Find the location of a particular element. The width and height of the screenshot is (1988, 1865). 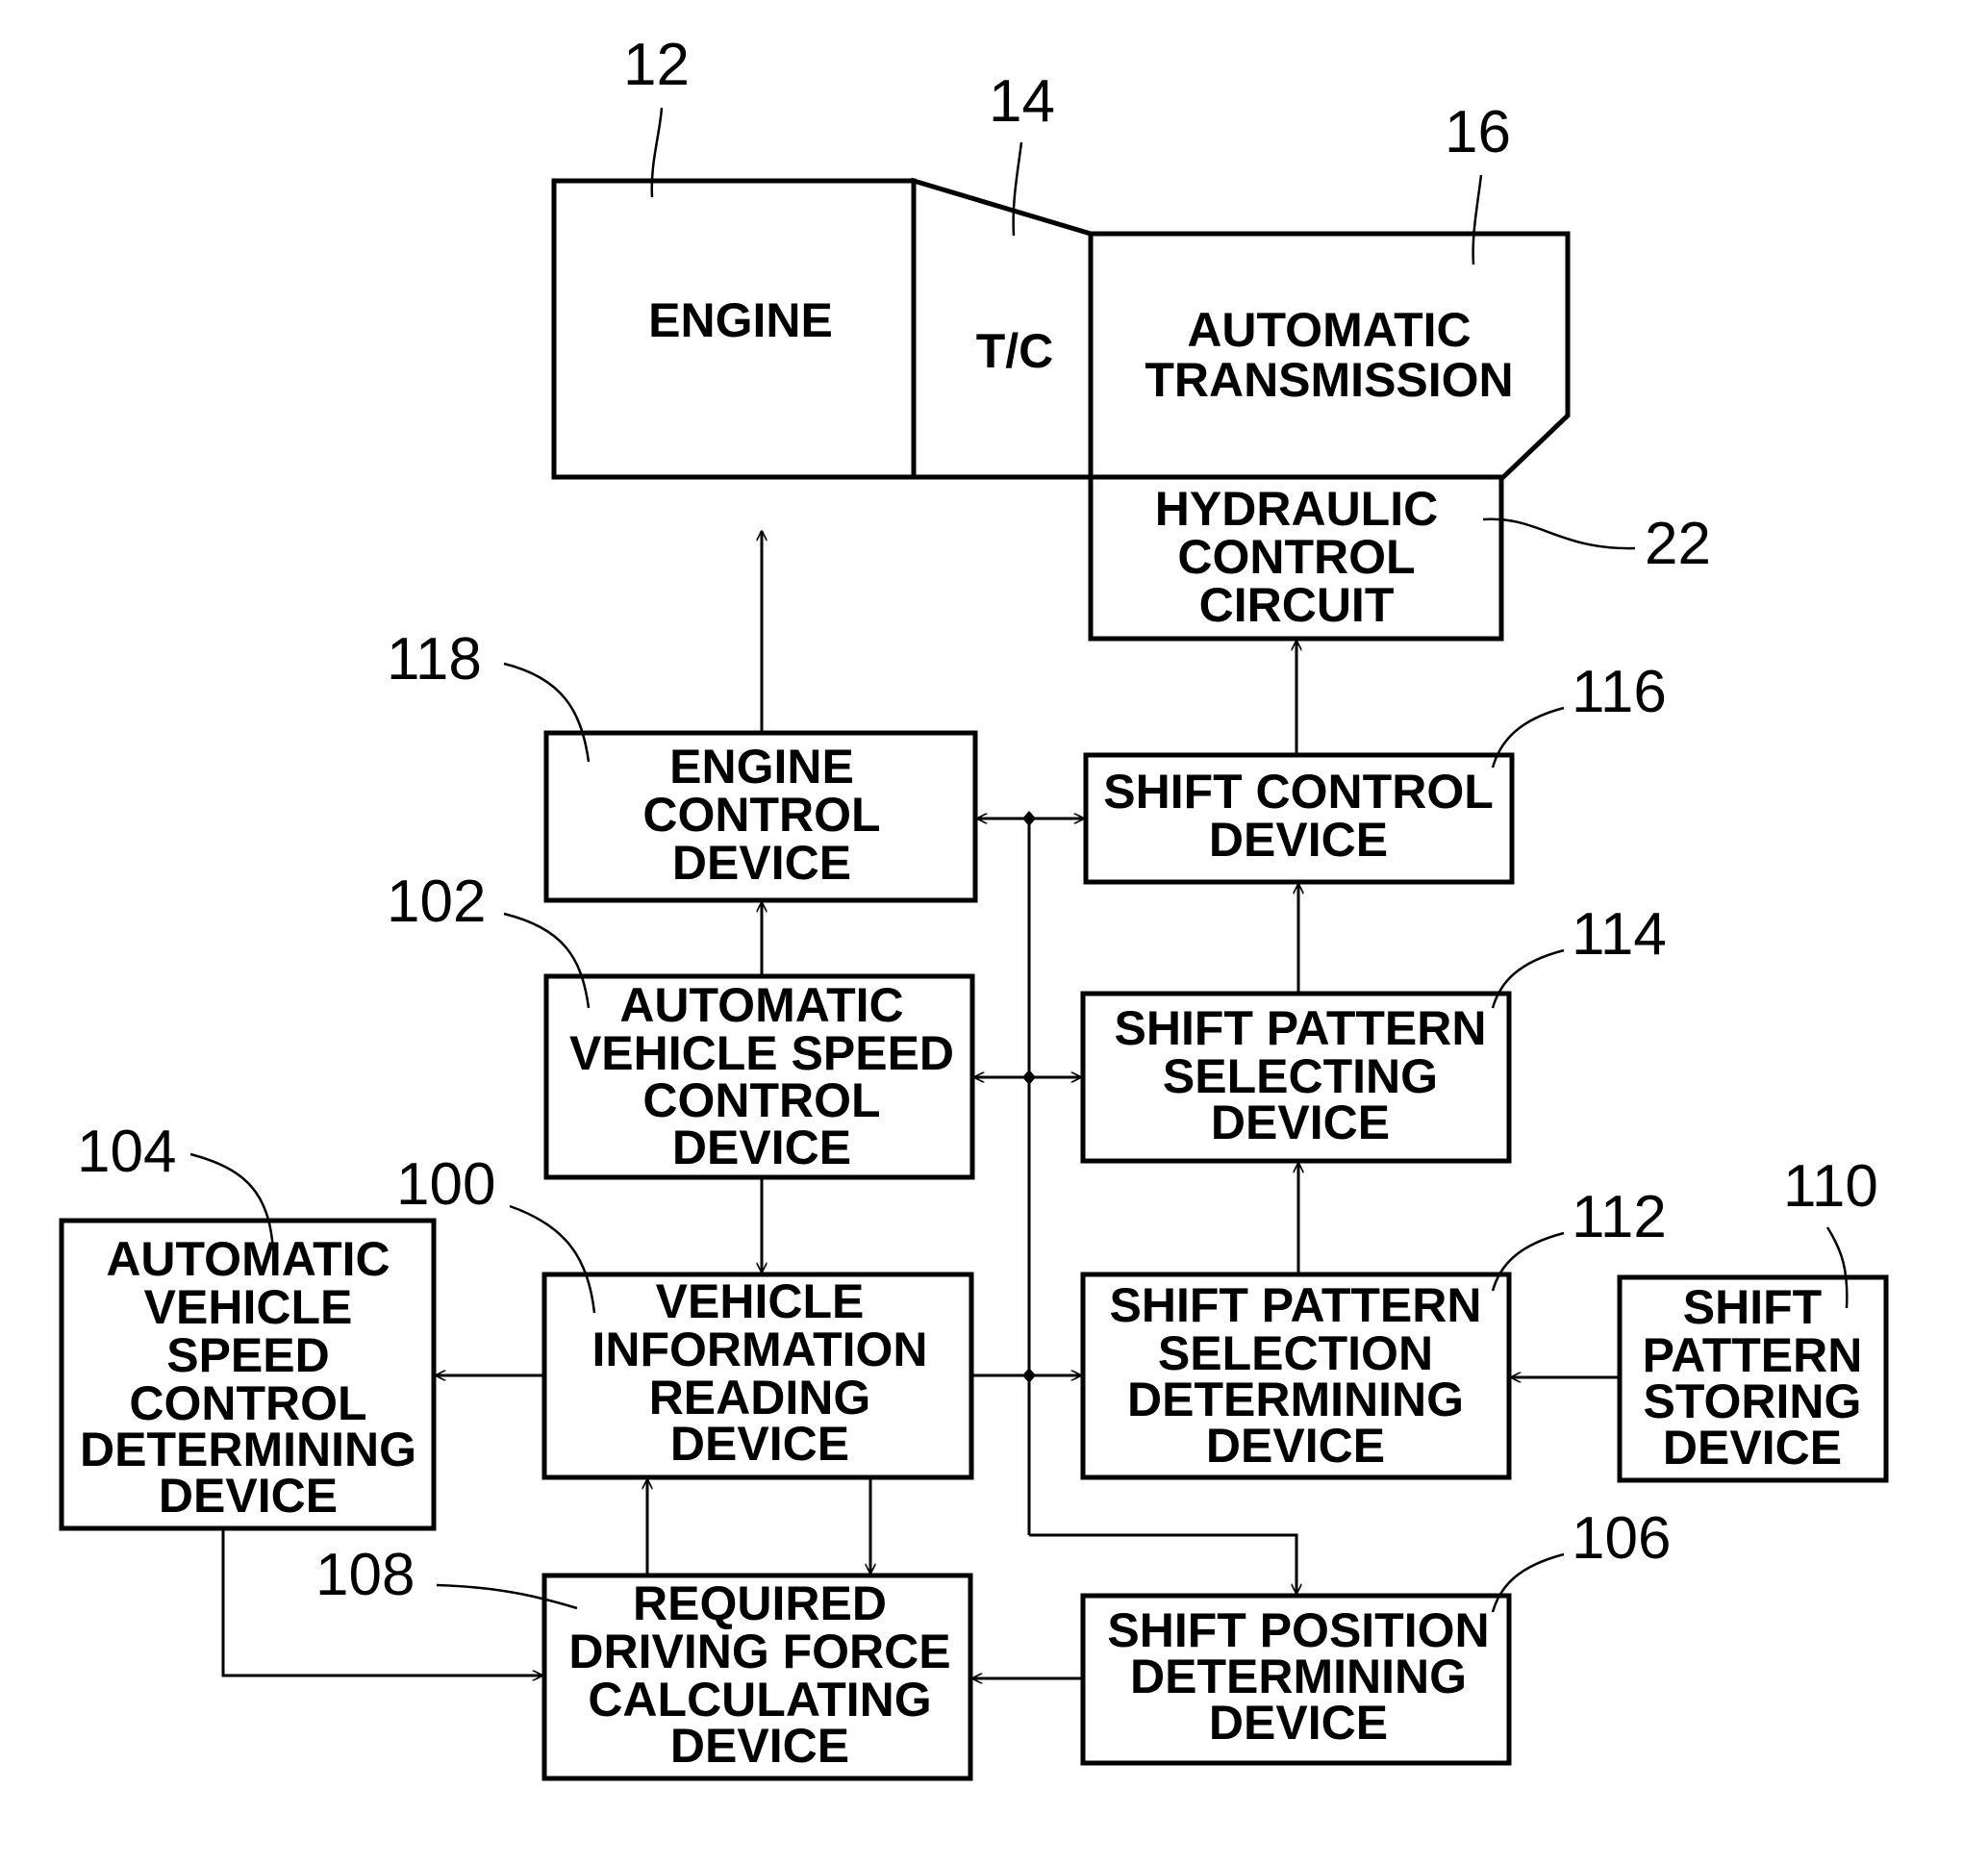

vird-label-4: DEVICE is located at coordinates (759, 1444).